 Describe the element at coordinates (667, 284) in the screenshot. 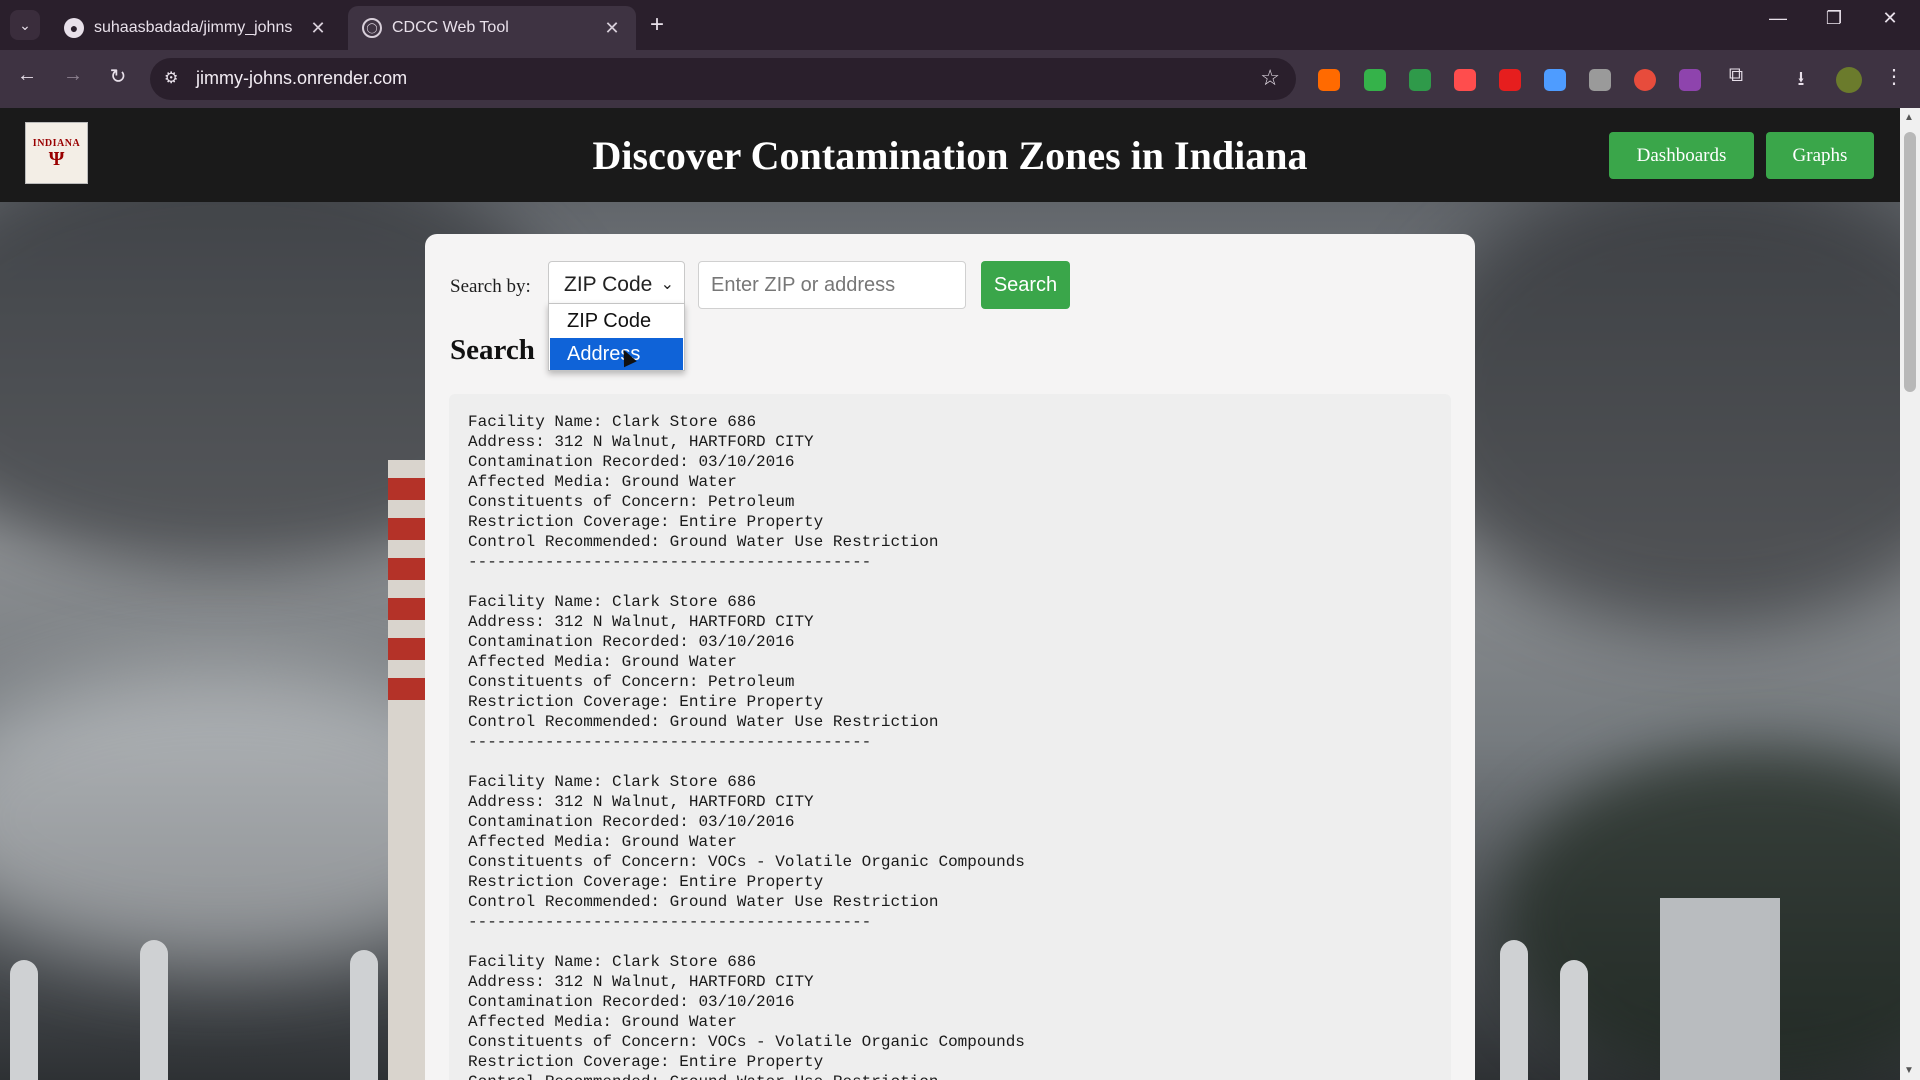

I see `chevron-down-icon: ⌄` at that location.